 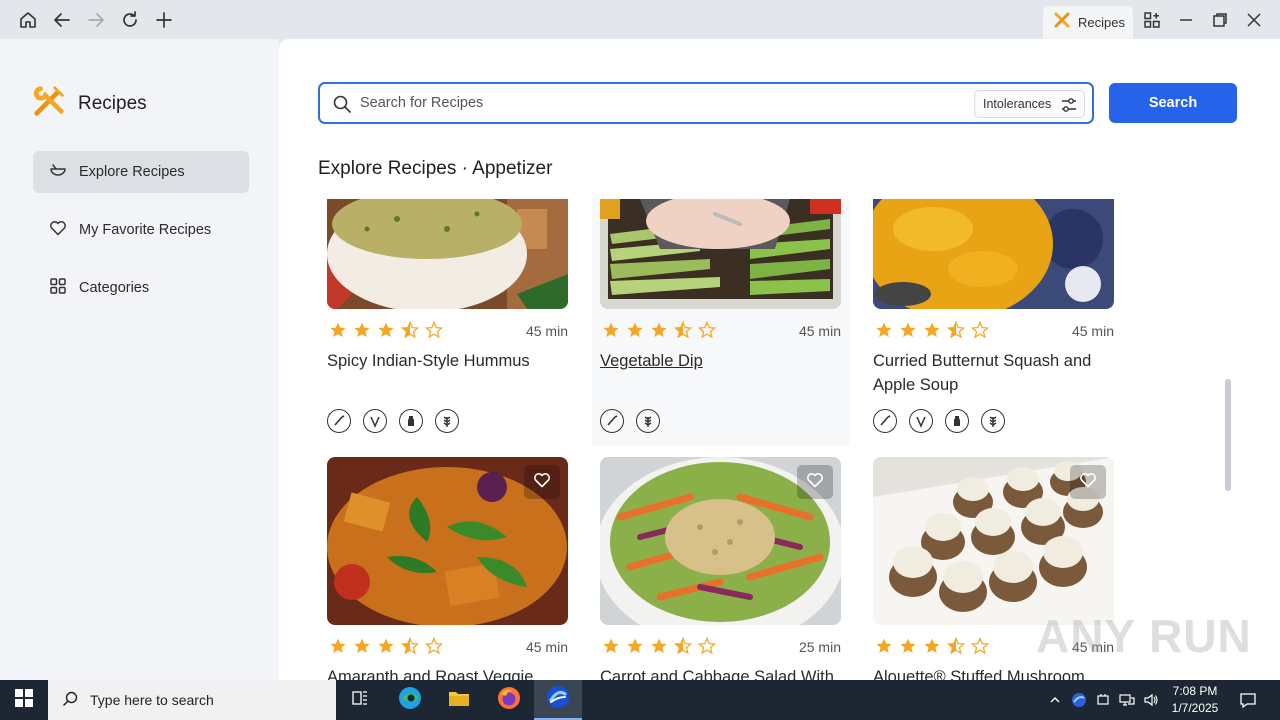 What do you see at coordinates (132, 172) in the screenshot?
I see `sidebar-item-label: Explore Recipes` at bounding box center [132, 172].